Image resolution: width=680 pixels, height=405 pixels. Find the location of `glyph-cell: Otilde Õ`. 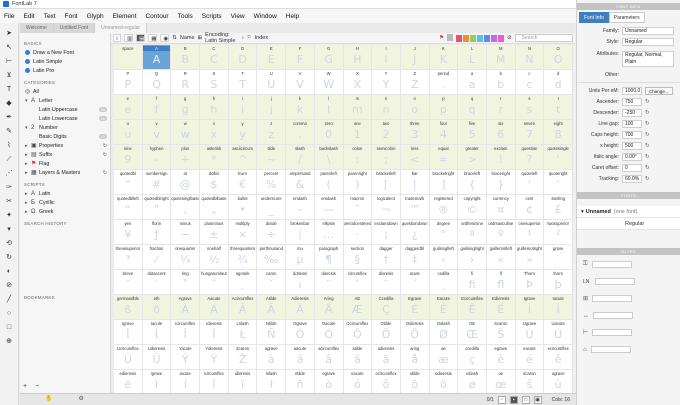

glyph-cell: Otilde Õ is located at coordinates (386, 332).